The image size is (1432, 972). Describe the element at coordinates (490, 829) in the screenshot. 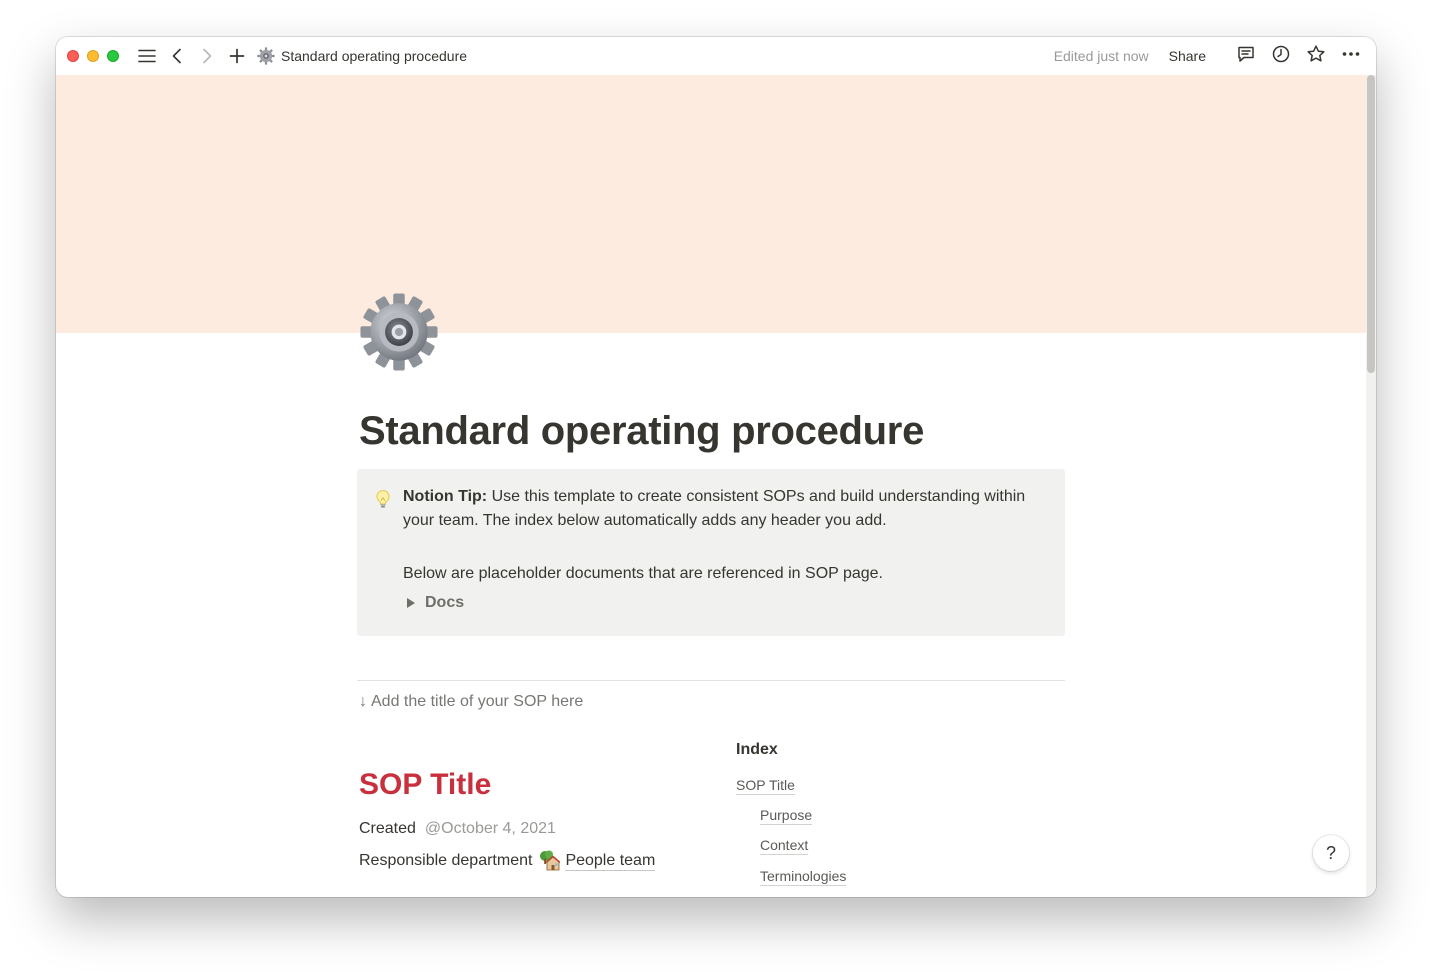

I see `created-date-mention: @October 4, 2021` at that location.